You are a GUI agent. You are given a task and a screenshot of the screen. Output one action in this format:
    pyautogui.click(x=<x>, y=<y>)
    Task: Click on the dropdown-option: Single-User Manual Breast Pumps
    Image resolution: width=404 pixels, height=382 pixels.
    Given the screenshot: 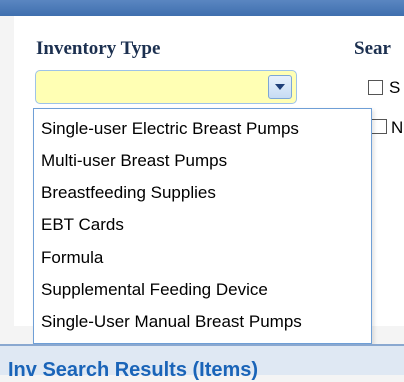 What is the action you would take?
    pyautogui.click(x=171, y=322)
    